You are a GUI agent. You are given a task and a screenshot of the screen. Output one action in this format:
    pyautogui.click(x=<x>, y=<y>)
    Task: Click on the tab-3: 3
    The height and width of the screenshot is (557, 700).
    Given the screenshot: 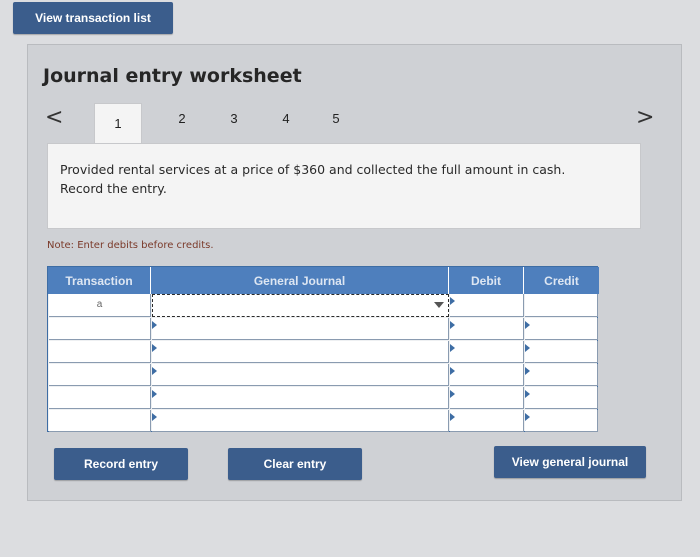 What is the action you would take?
    pyautogui.click(x=234, y=118)
    